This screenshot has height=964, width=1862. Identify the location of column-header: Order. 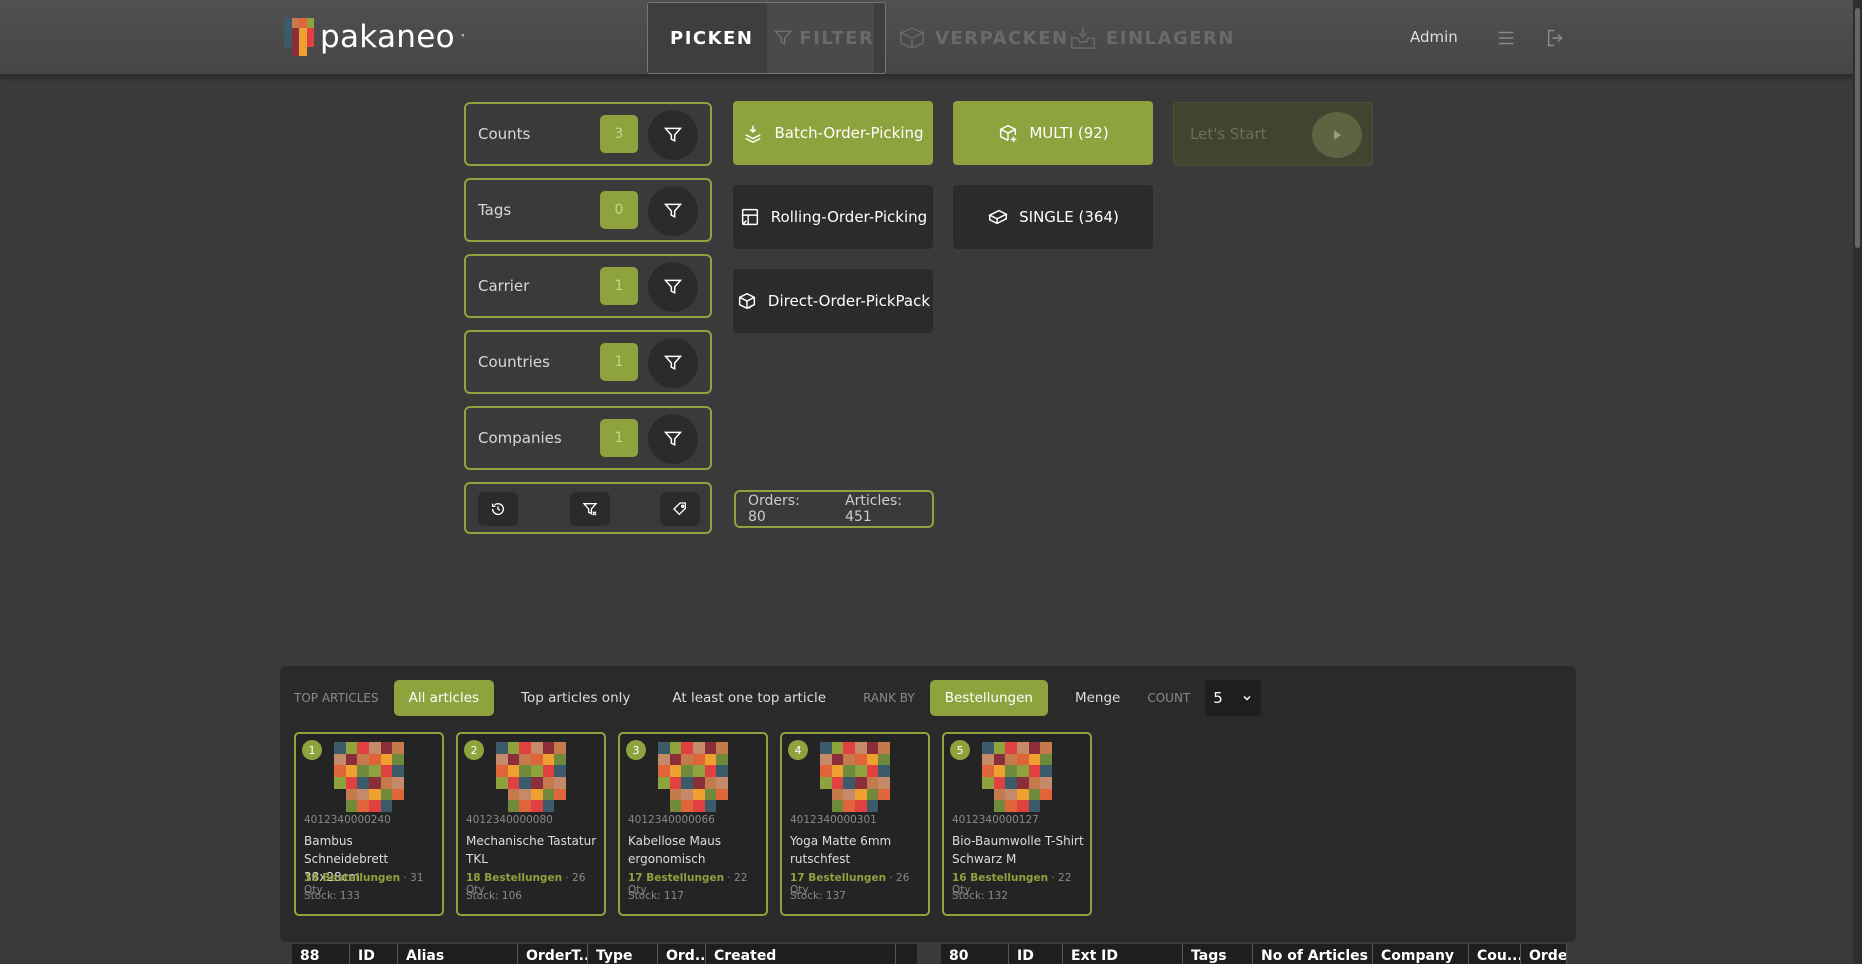
(1544, 954).